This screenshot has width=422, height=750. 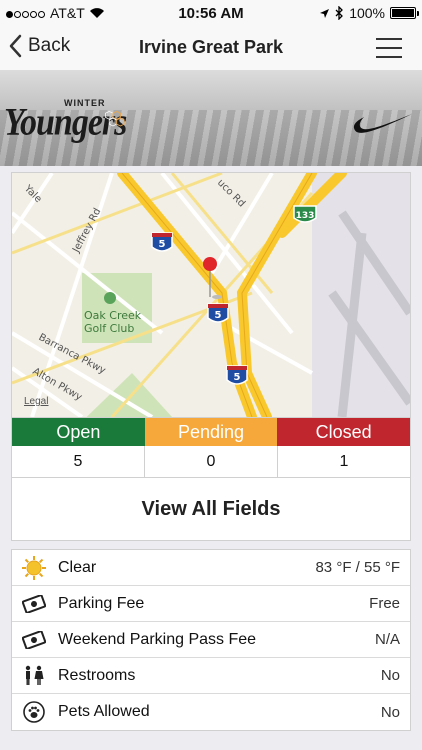 What do you see at coordinates (211, 13) in the screenshot?
I see `status-bar: AT&T 10:56 AM 100%` at bounding box center [211, 13].